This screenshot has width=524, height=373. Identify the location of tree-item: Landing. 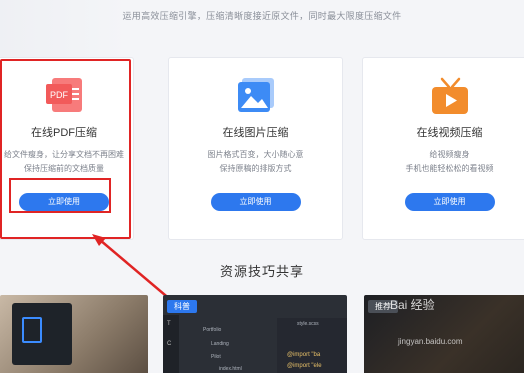
(220, 344).